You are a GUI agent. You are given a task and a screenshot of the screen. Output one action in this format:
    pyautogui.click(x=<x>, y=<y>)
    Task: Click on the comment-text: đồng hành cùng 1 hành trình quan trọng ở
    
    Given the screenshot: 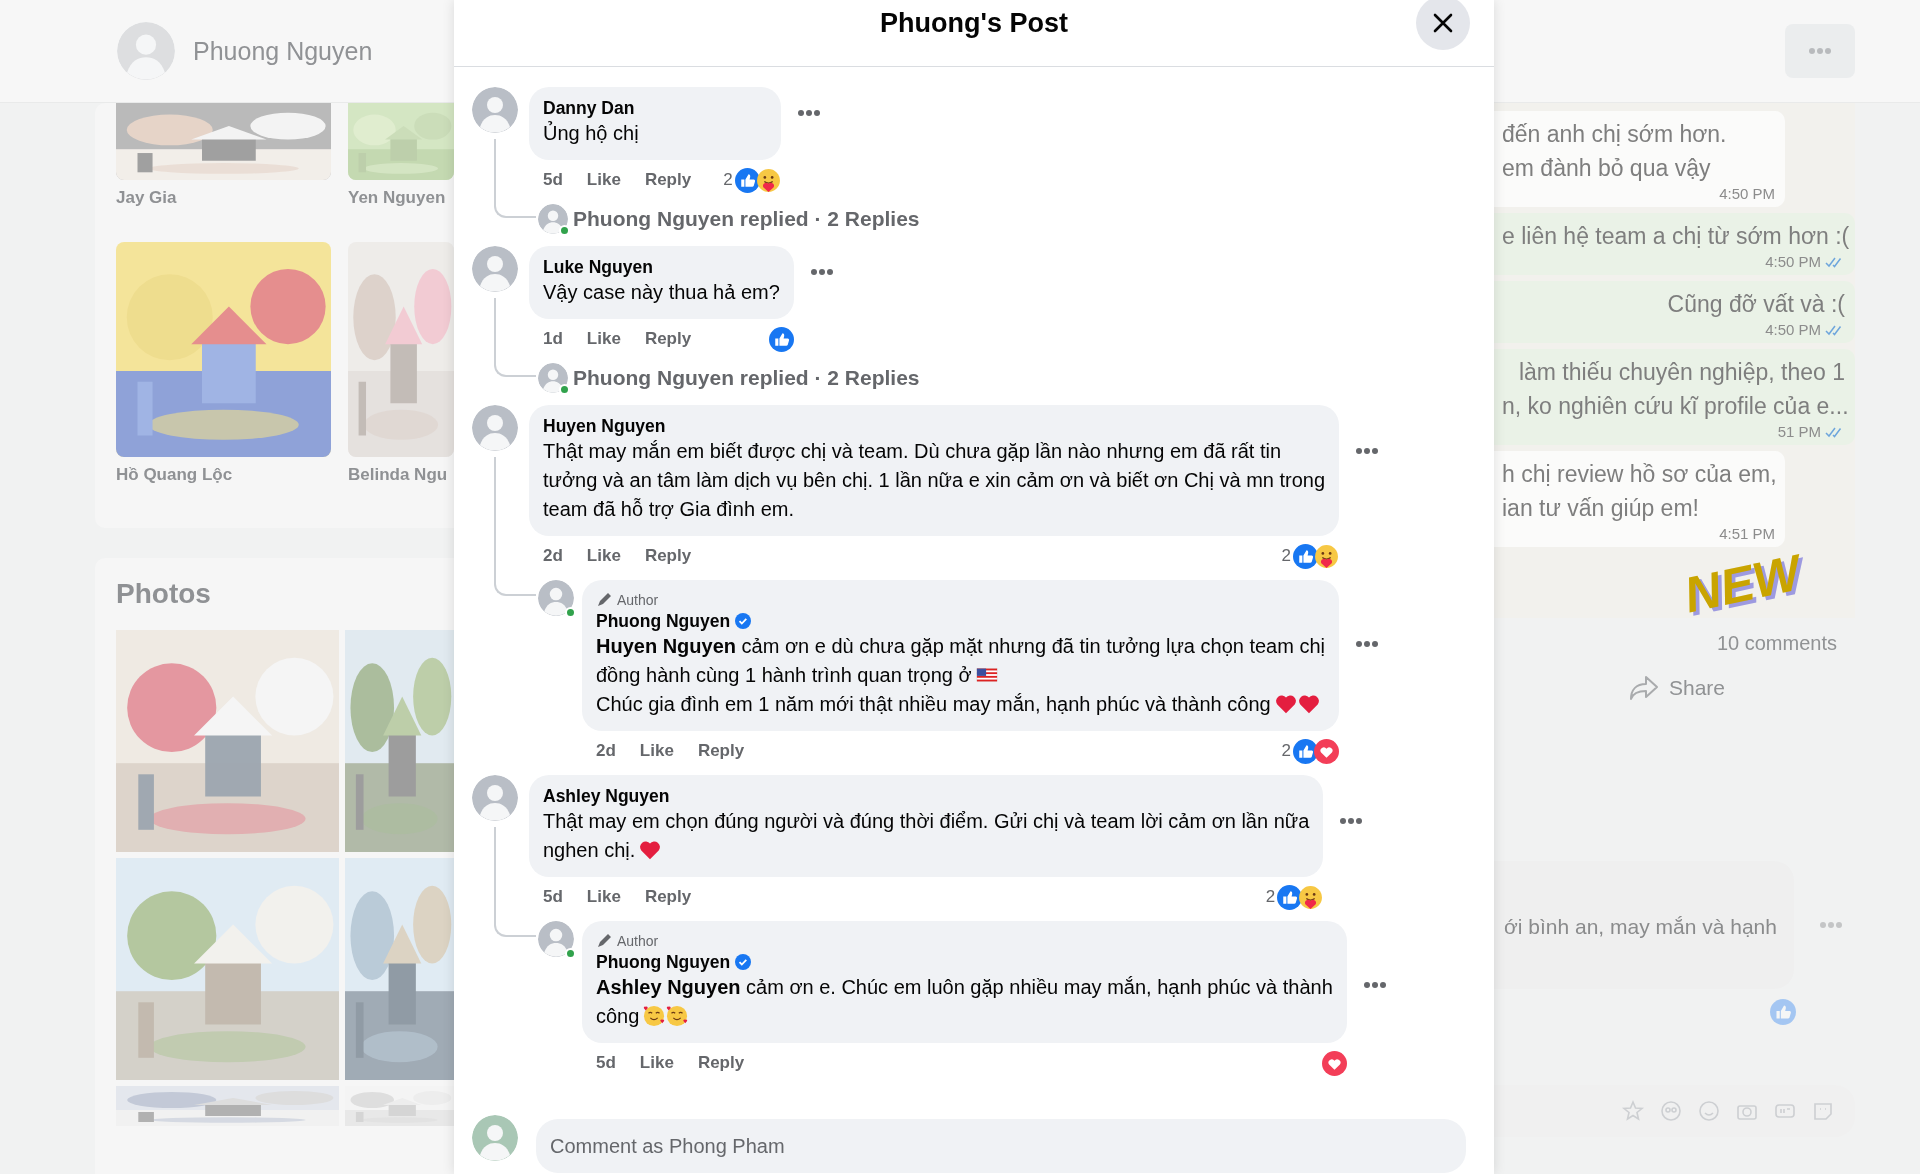 What is the action you would take?
    pyautogui.click(x=784, y=675)
    